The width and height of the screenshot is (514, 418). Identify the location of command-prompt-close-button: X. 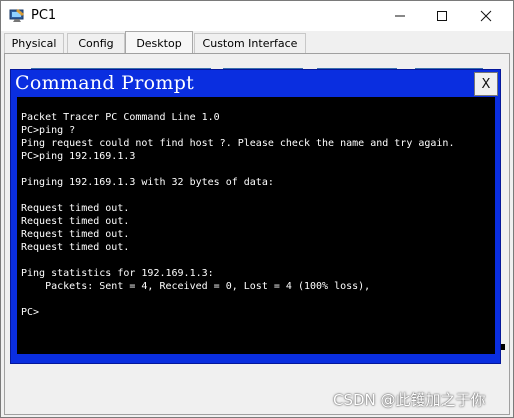
(486, 84).